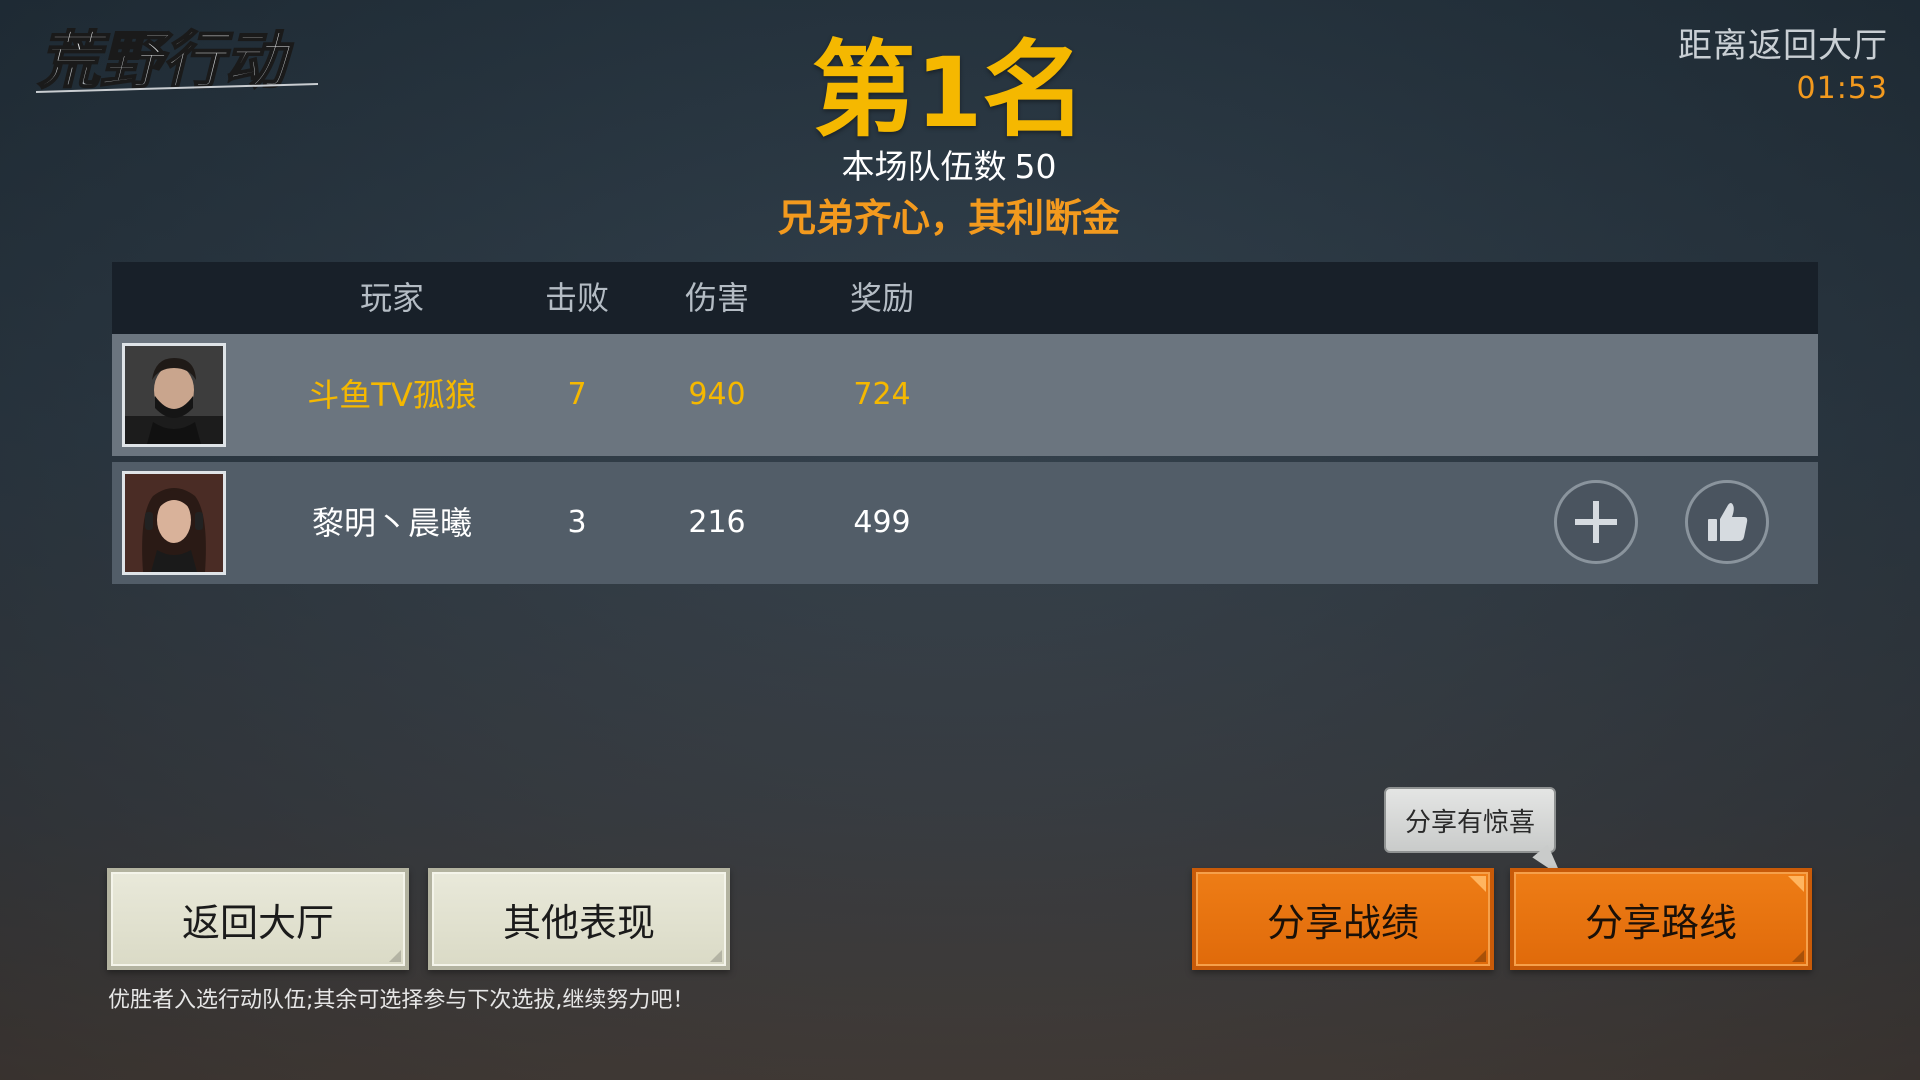 The height and width of the screenshot is (1080, 1920). Describe the element at coordinates (863, 90) in the screenshot. I see `rank-prefix: 第` at that location.